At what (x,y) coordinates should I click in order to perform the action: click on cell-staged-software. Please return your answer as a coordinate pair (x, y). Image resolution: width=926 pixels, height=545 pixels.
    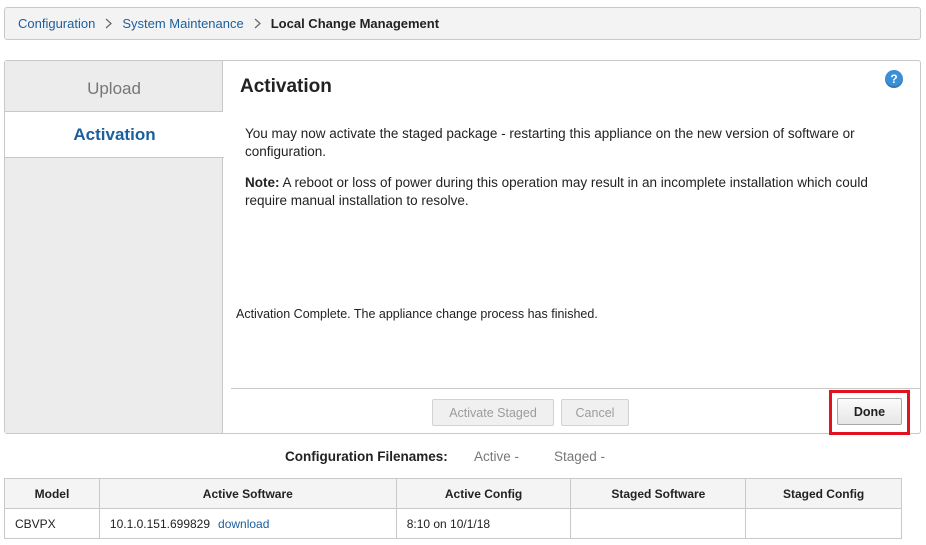
    Looking at the image, I should click on (658, 523).